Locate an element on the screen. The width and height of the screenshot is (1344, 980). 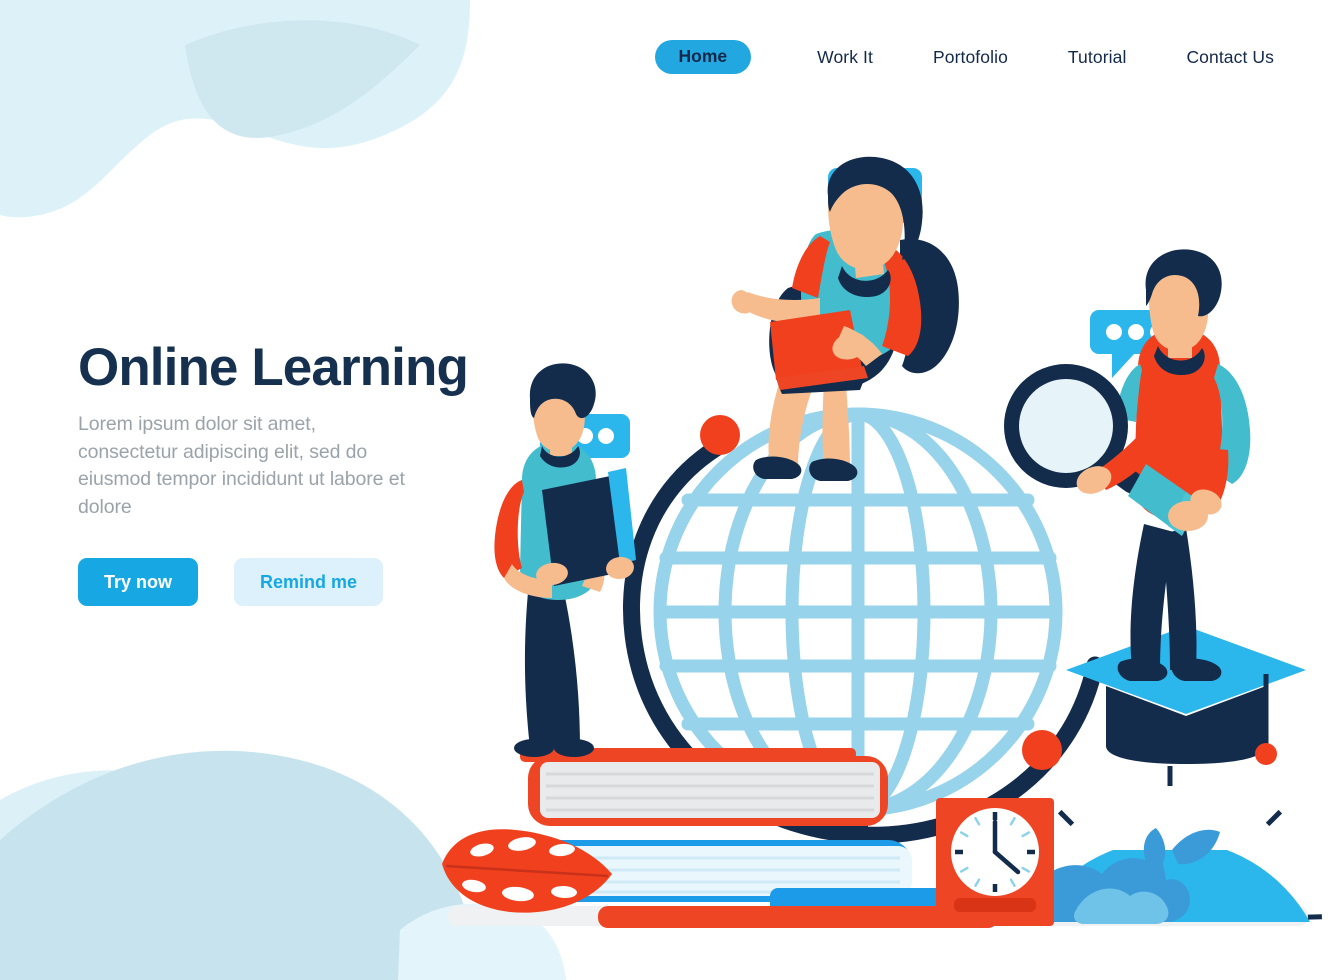
nav-item-home: Home is located at coordinates (703, 57).